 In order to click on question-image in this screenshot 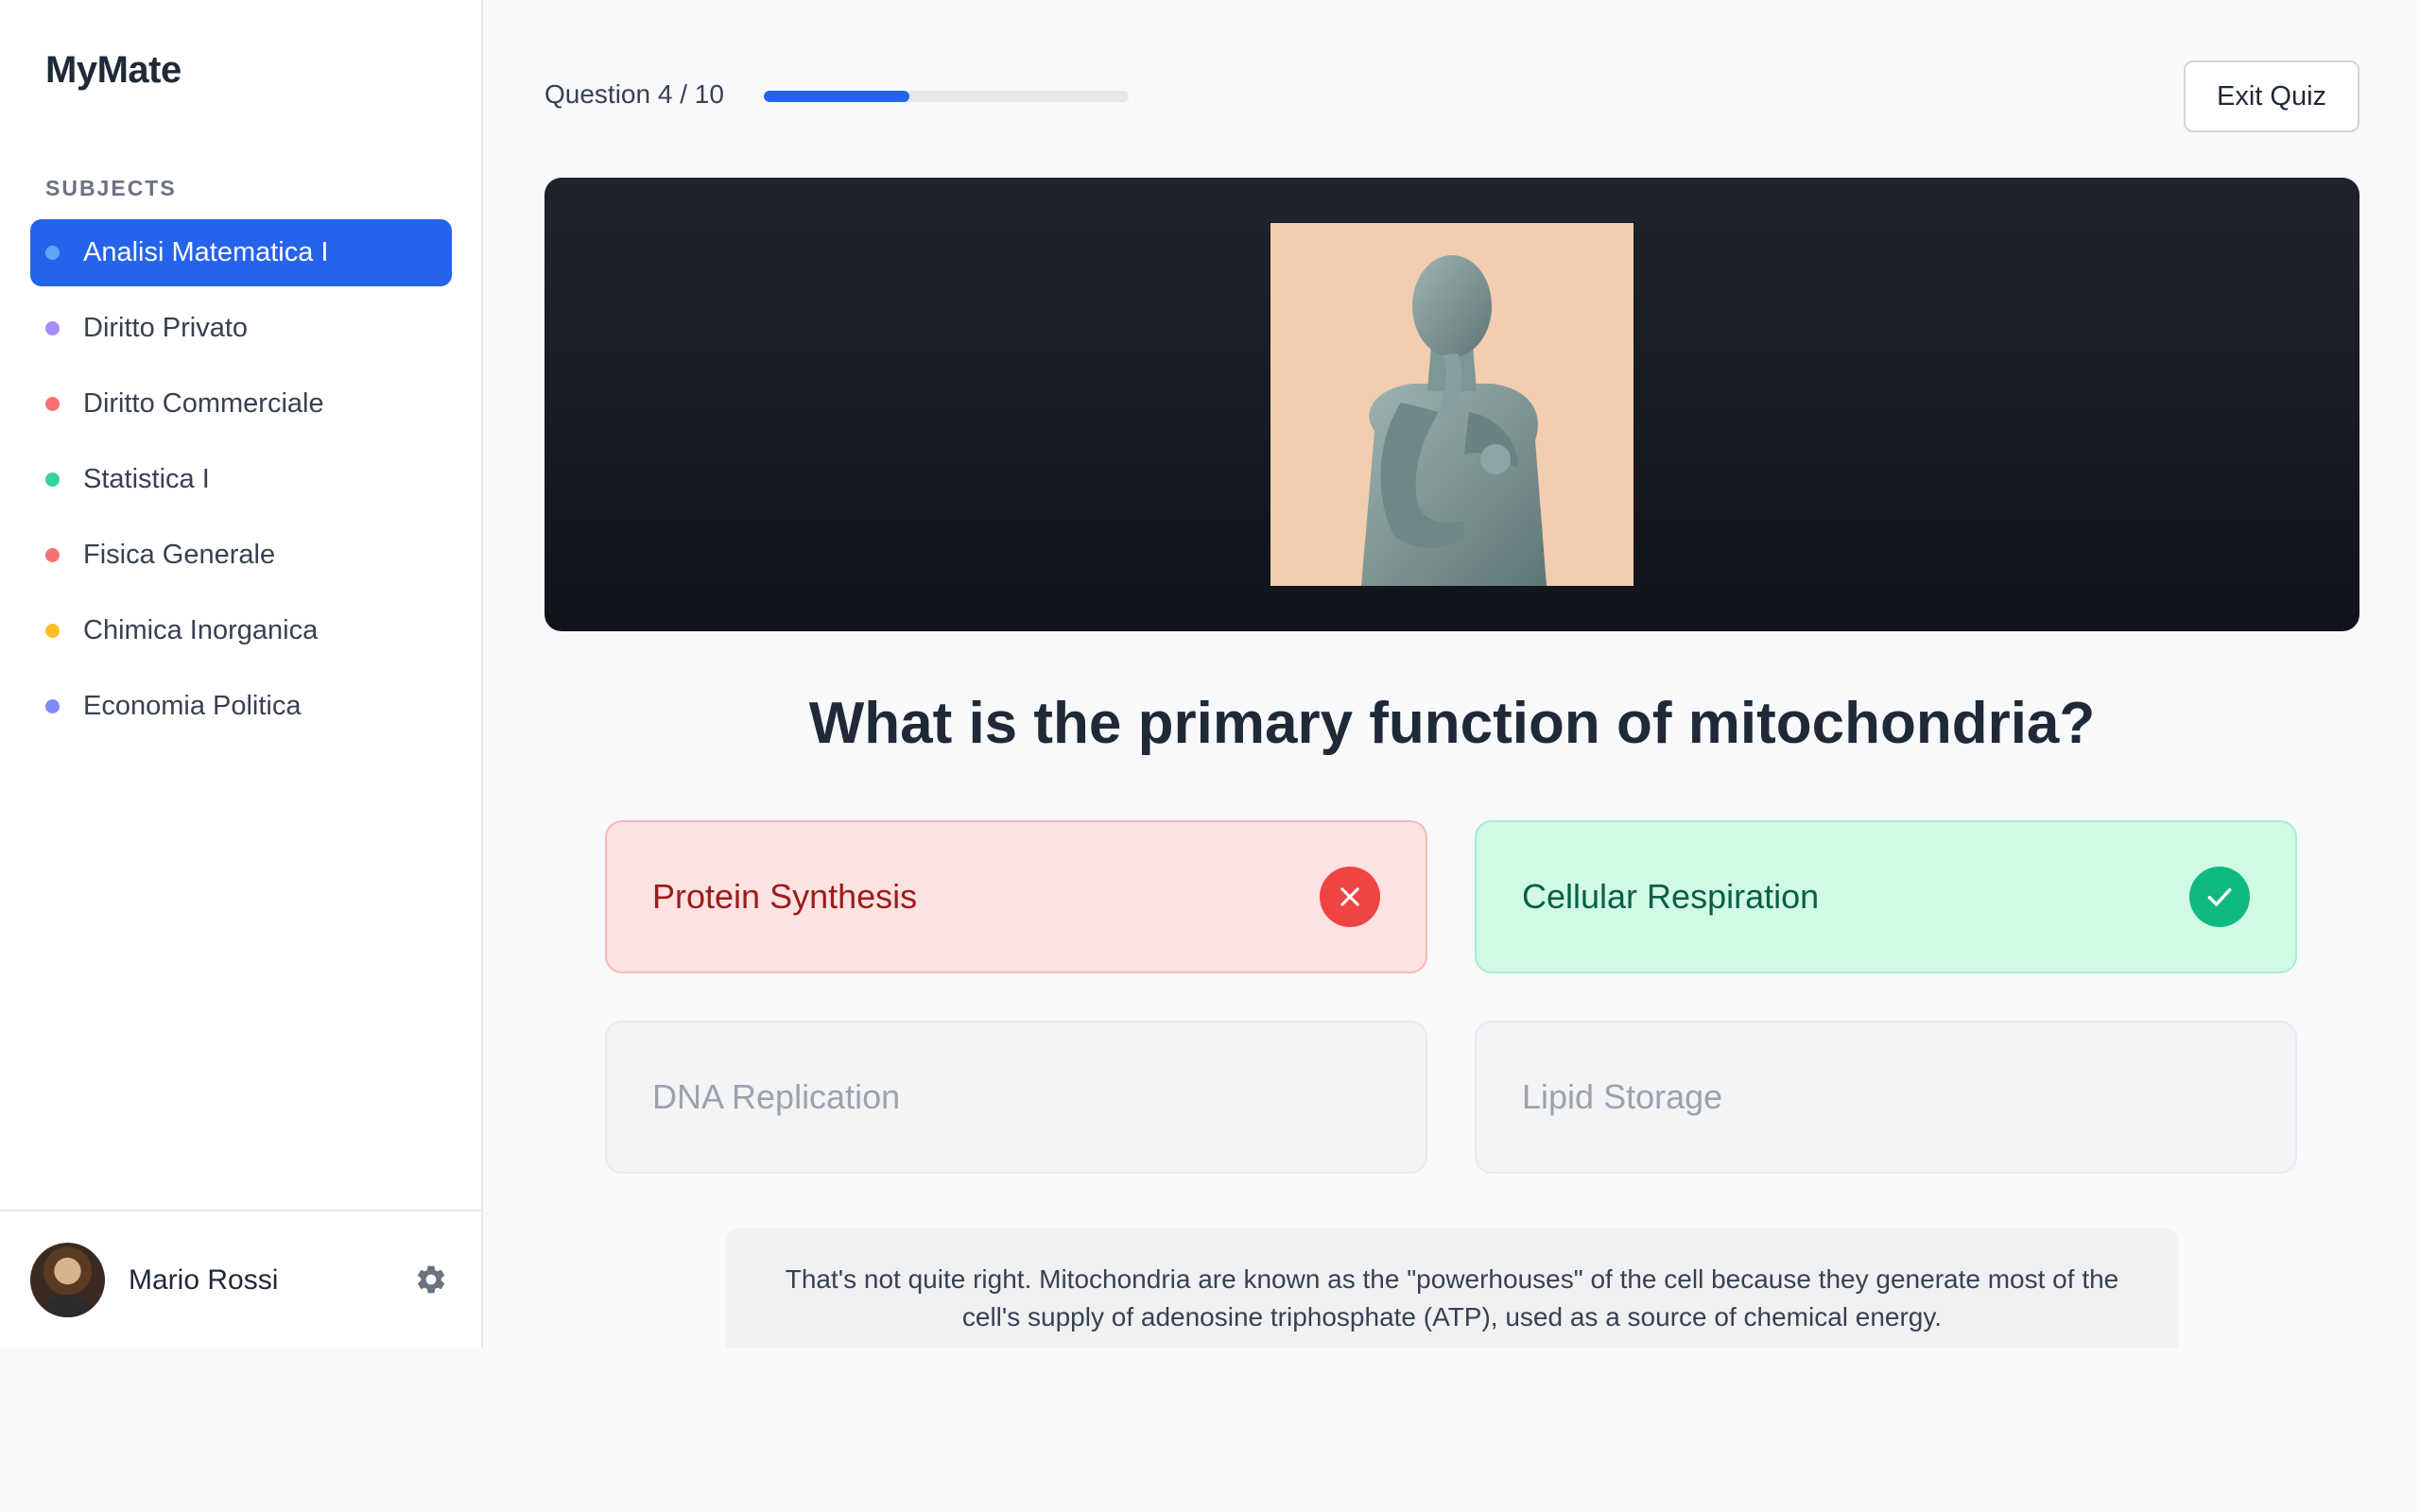, I will do `click(1452, 404)`.